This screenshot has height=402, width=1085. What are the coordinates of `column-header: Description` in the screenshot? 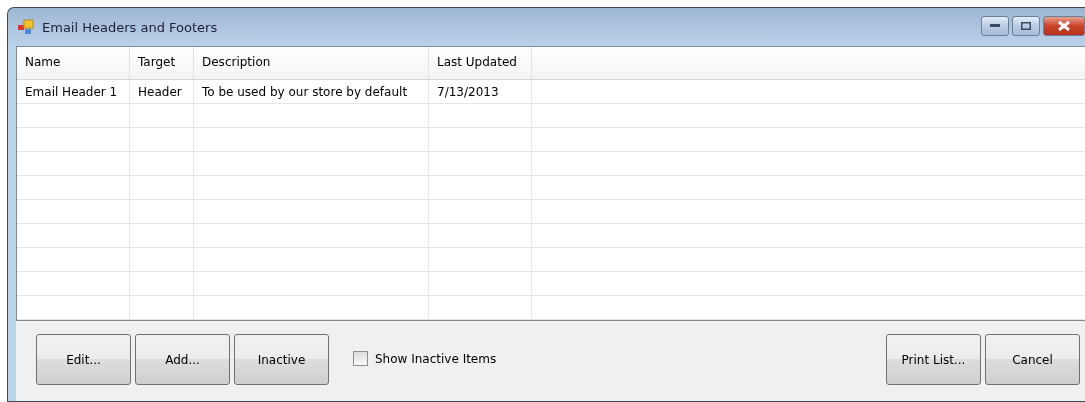 It's located at (311, 63).